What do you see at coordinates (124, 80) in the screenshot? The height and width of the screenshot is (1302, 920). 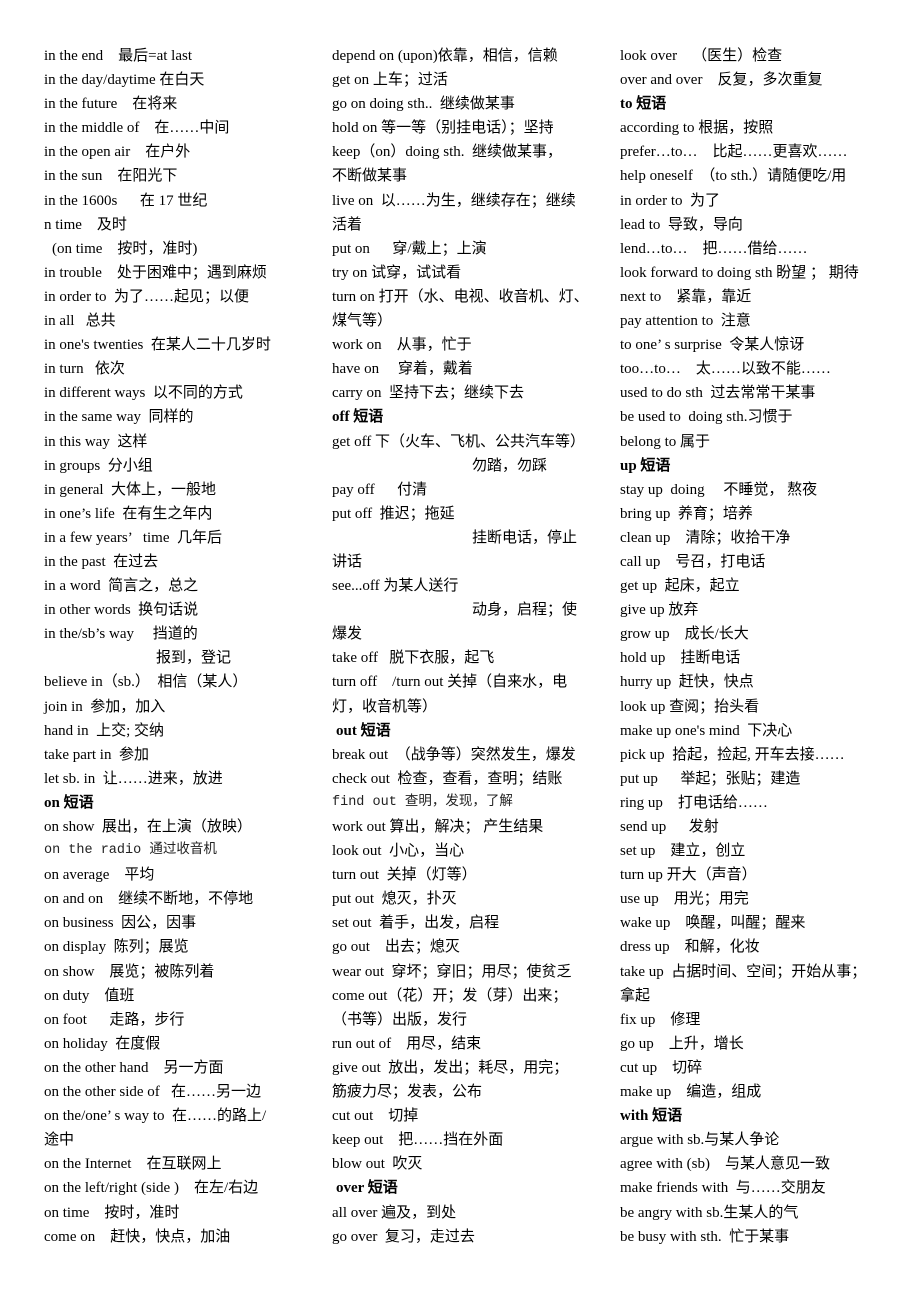 I see `phrase-entry: in the day/daytime 在白天` at bounding box center [124, 80].